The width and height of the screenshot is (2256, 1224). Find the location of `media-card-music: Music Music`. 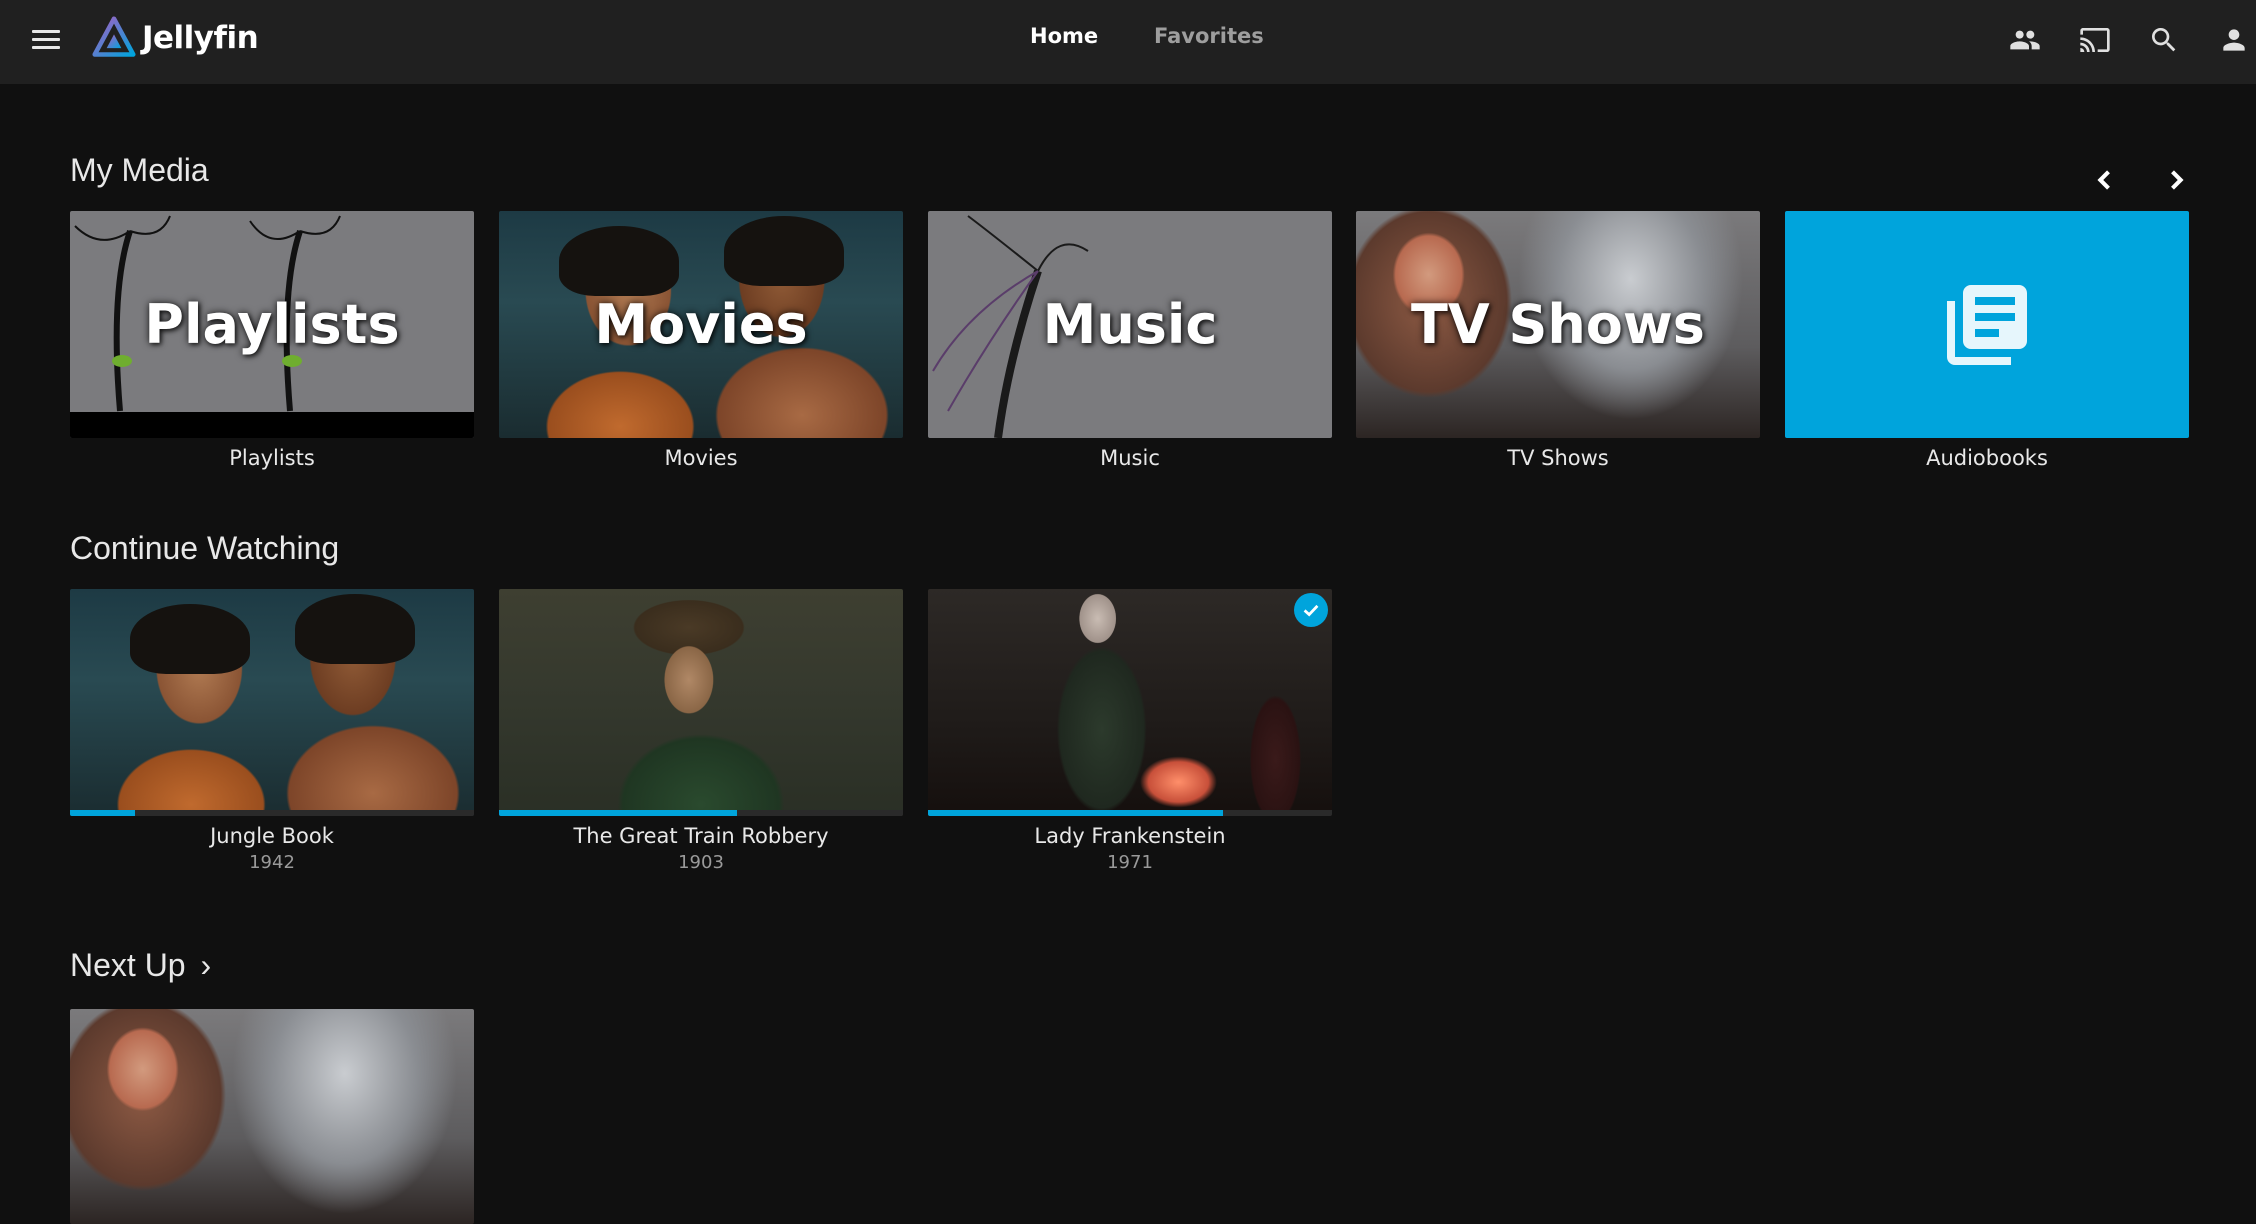

media-card-music: Music Music is located at coordinates (1130, 340).